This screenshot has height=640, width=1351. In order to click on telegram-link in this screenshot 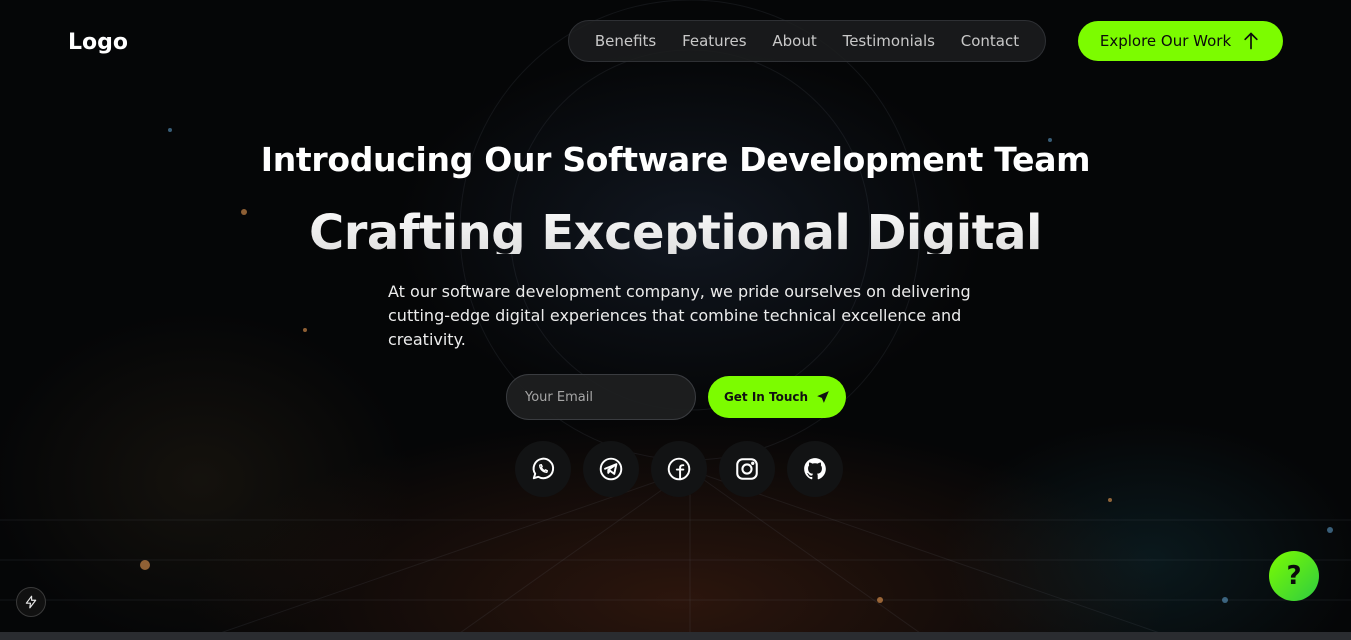, I will do `click(611, 469)`.